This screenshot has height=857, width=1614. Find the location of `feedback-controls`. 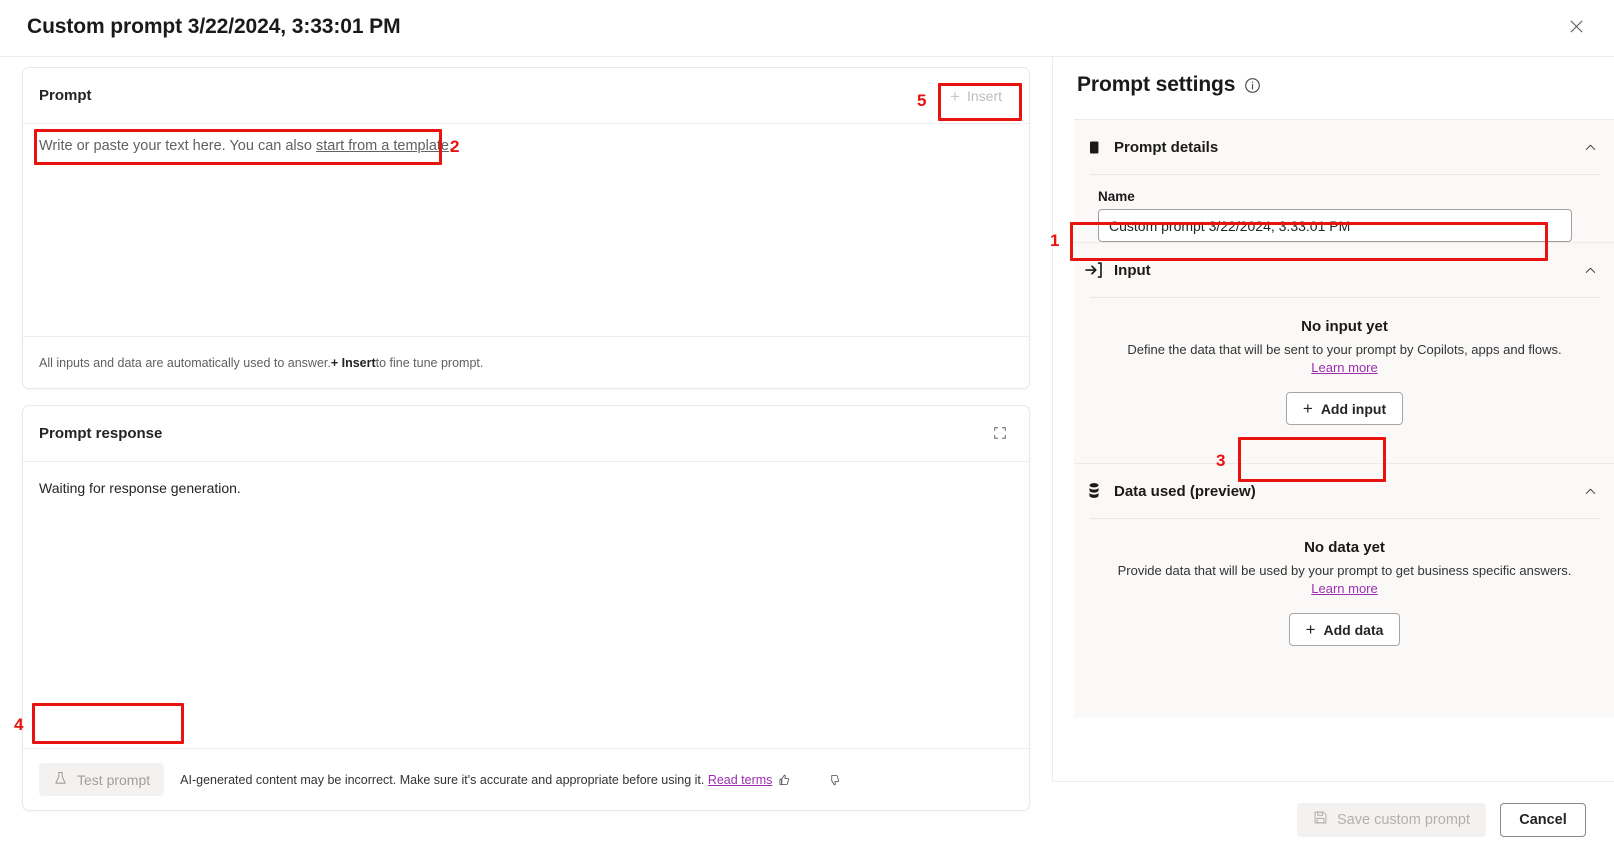

feedback-controls is located at coordinates (919, 780).